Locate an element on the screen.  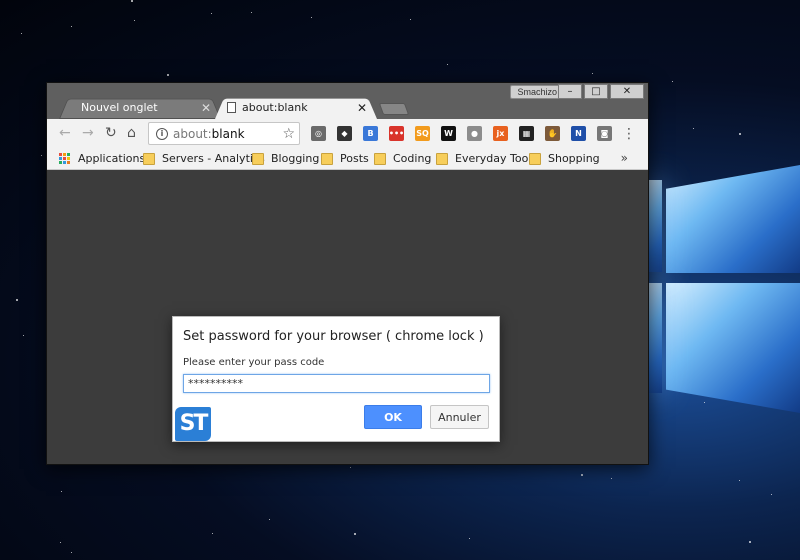
url-scheme: about: is located at coordinates (192, 133).